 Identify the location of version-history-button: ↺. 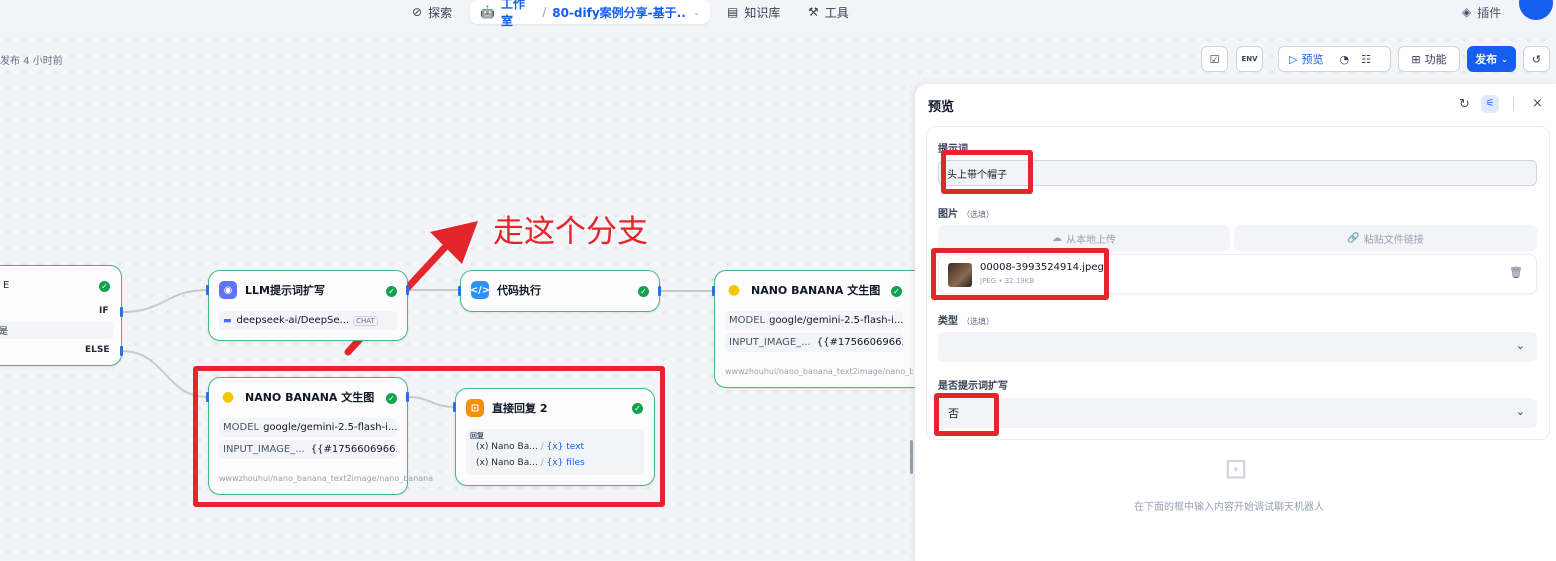
(1536, 59).